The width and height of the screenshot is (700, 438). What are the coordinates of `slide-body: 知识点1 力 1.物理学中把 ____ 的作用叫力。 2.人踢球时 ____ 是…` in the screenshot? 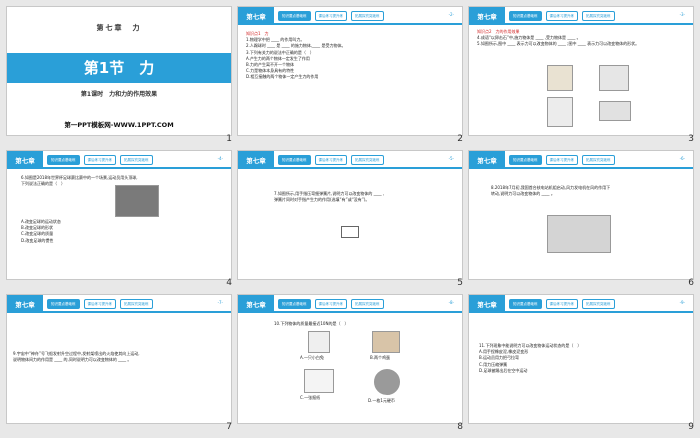 It's located at (296, 55).